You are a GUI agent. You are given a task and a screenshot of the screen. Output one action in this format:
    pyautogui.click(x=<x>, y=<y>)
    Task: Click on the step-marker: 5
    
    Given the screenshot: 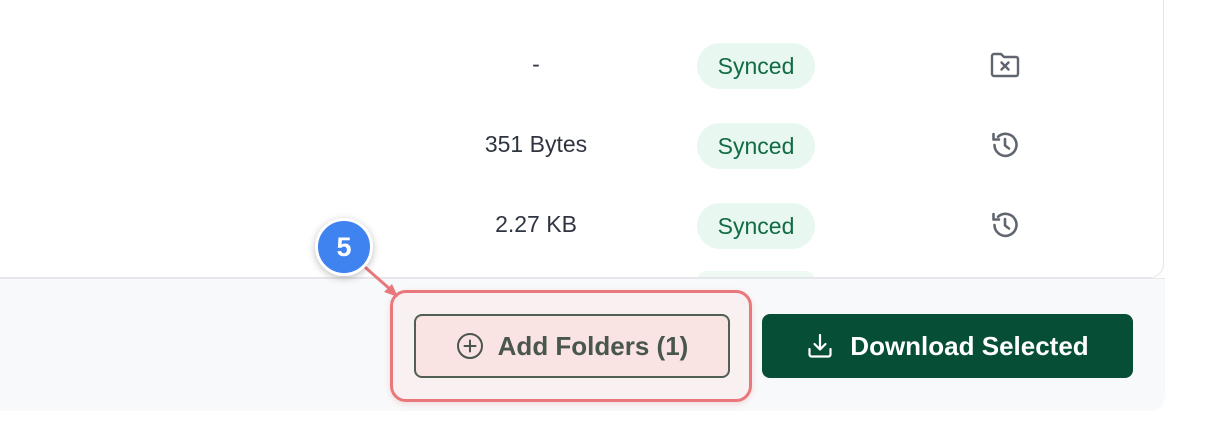 What is the action you would take?
    pyautogui.click(x=344, y=247)
    